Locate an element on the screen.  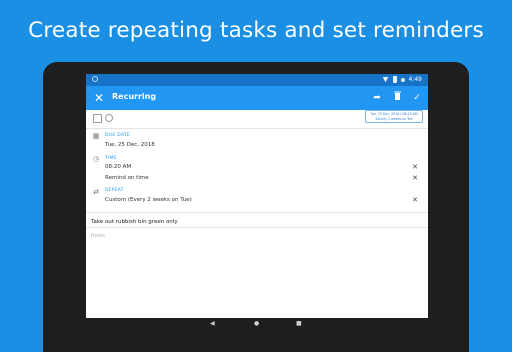
promo-headline: Create repeating tasks and set reminders is located at coordinates (256, 30).